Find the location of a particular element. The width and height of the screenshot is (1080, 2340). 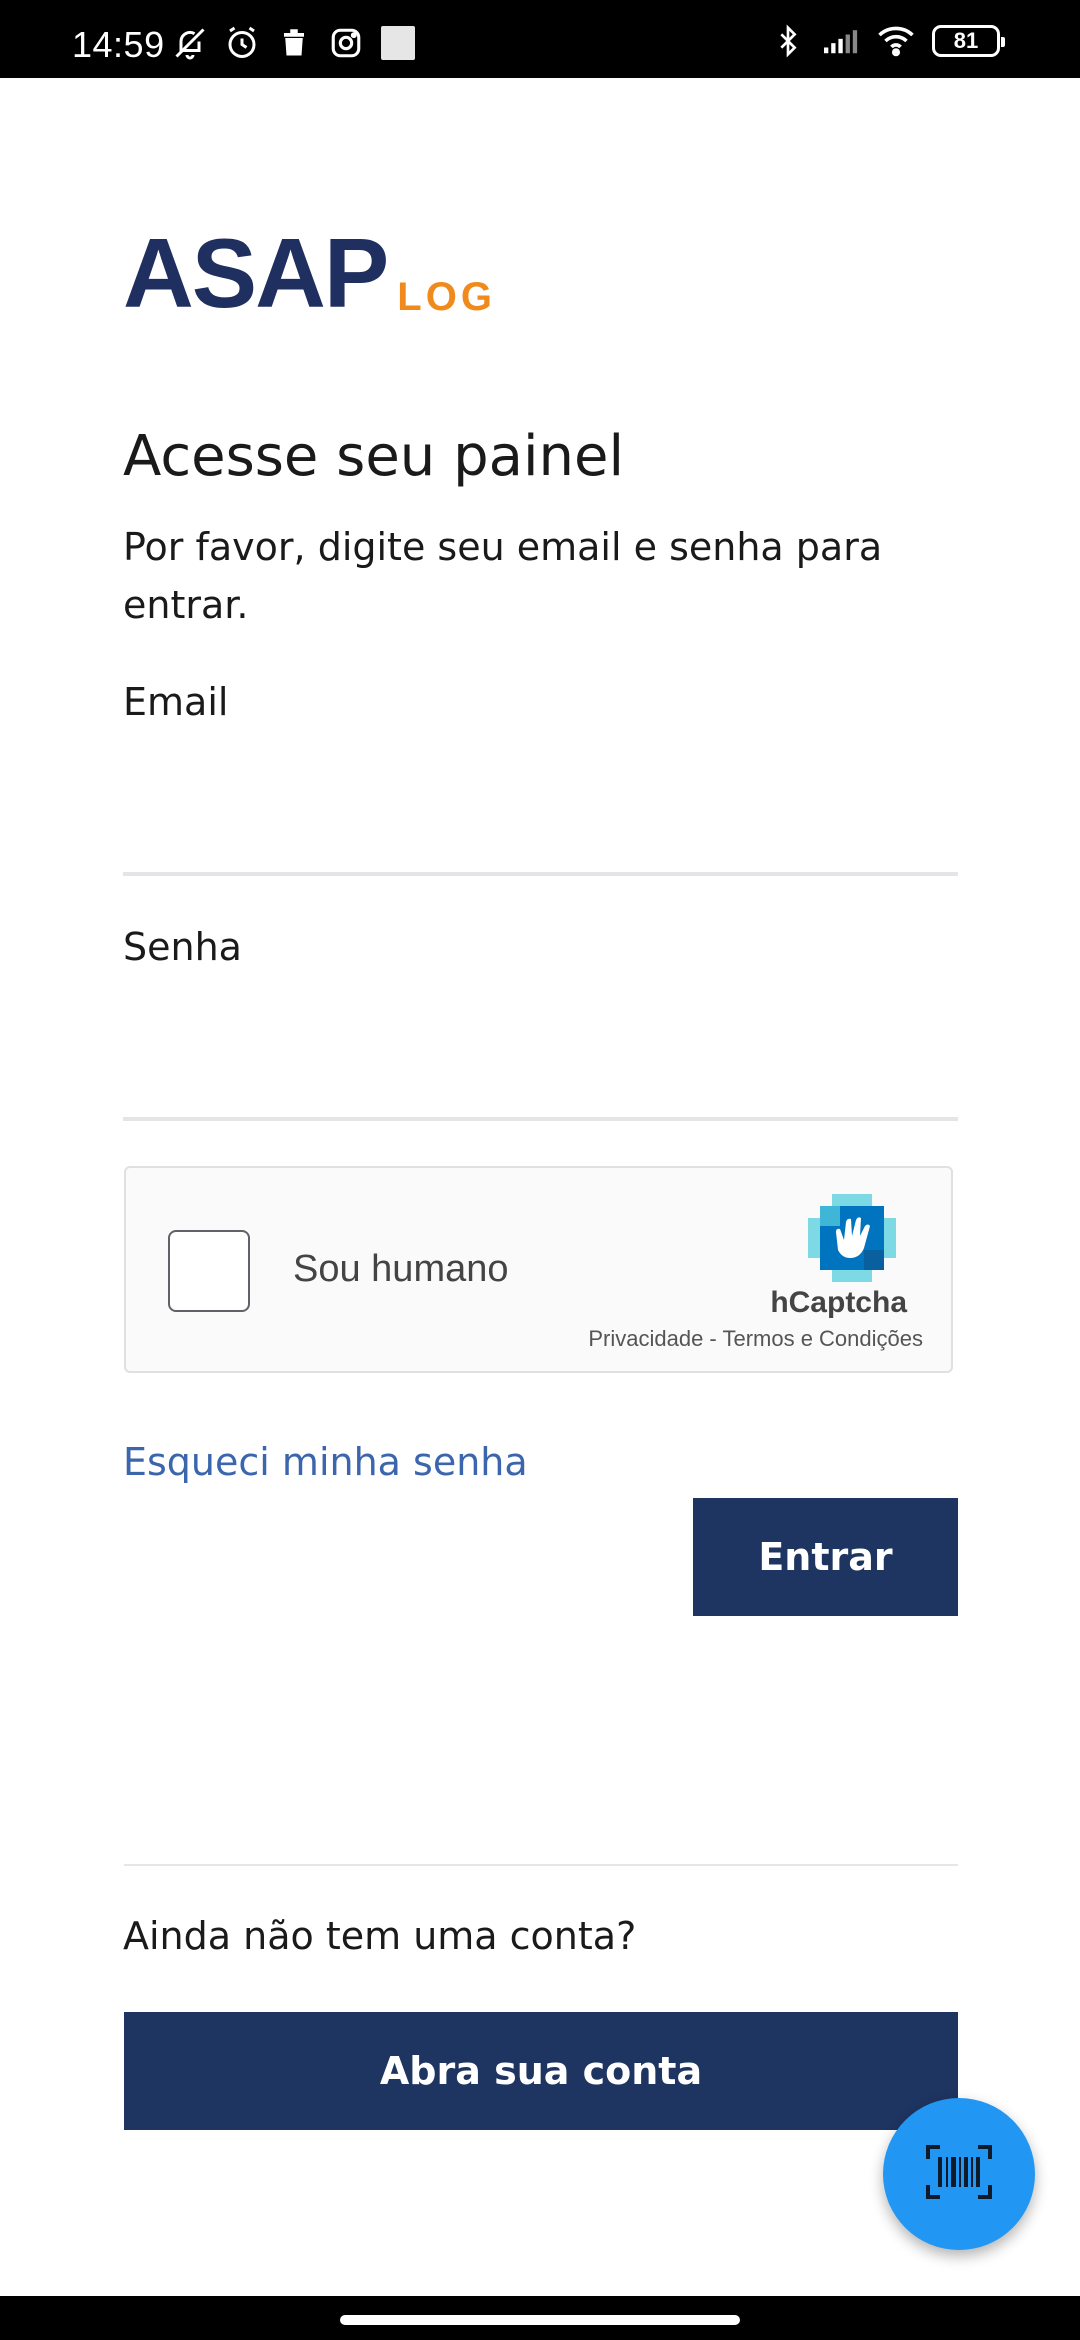

status-icons-right: 81 is located at coordinates (887, 41).